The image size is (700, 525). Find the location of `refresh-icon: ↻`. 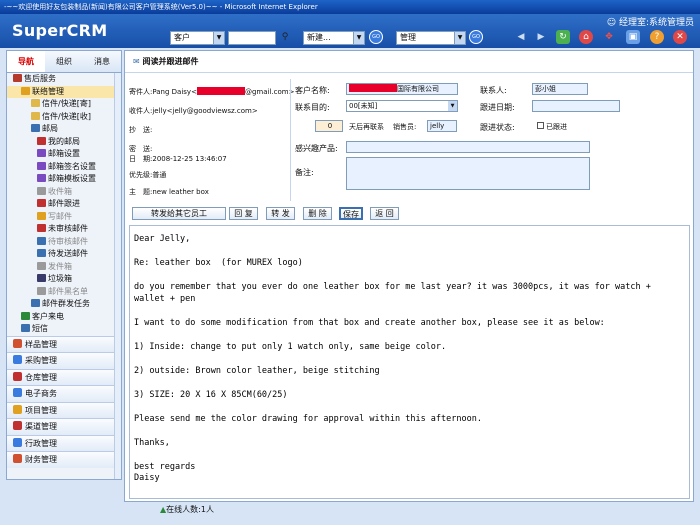

refresh-icon: ↻ is located at coordinates (563, 37).